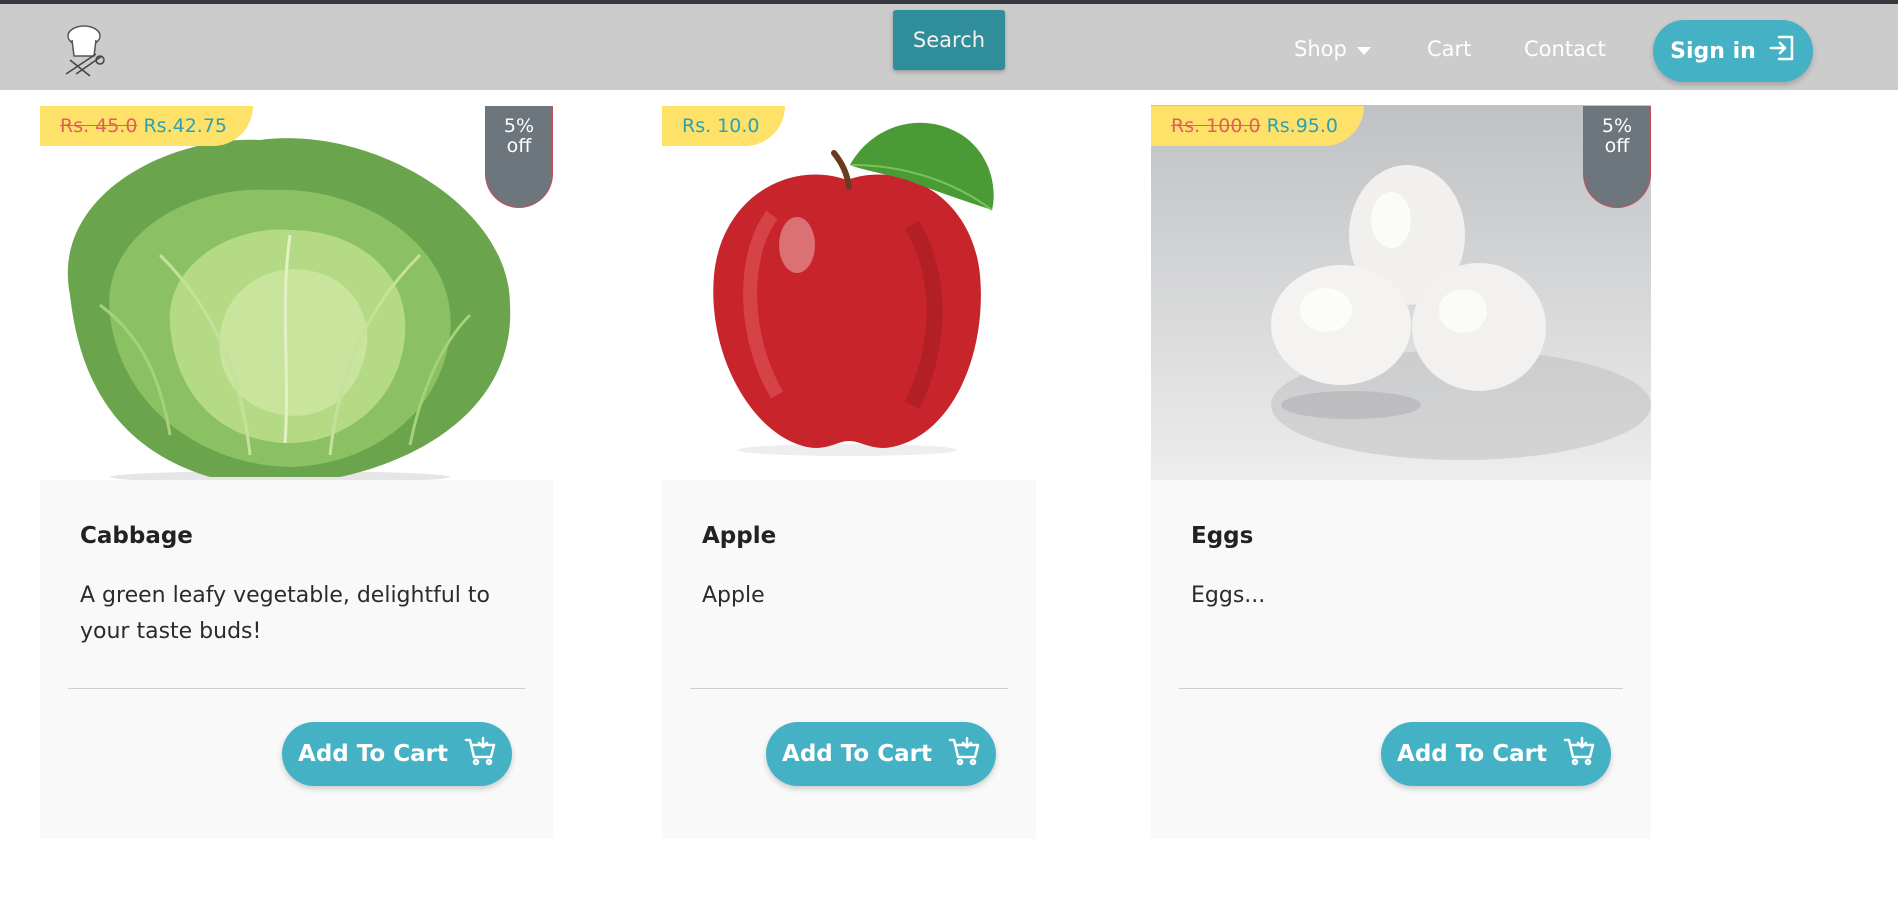  Describe the element at coordinates (1401, 292) in the screenshot. I see `eggs-image` at that location.